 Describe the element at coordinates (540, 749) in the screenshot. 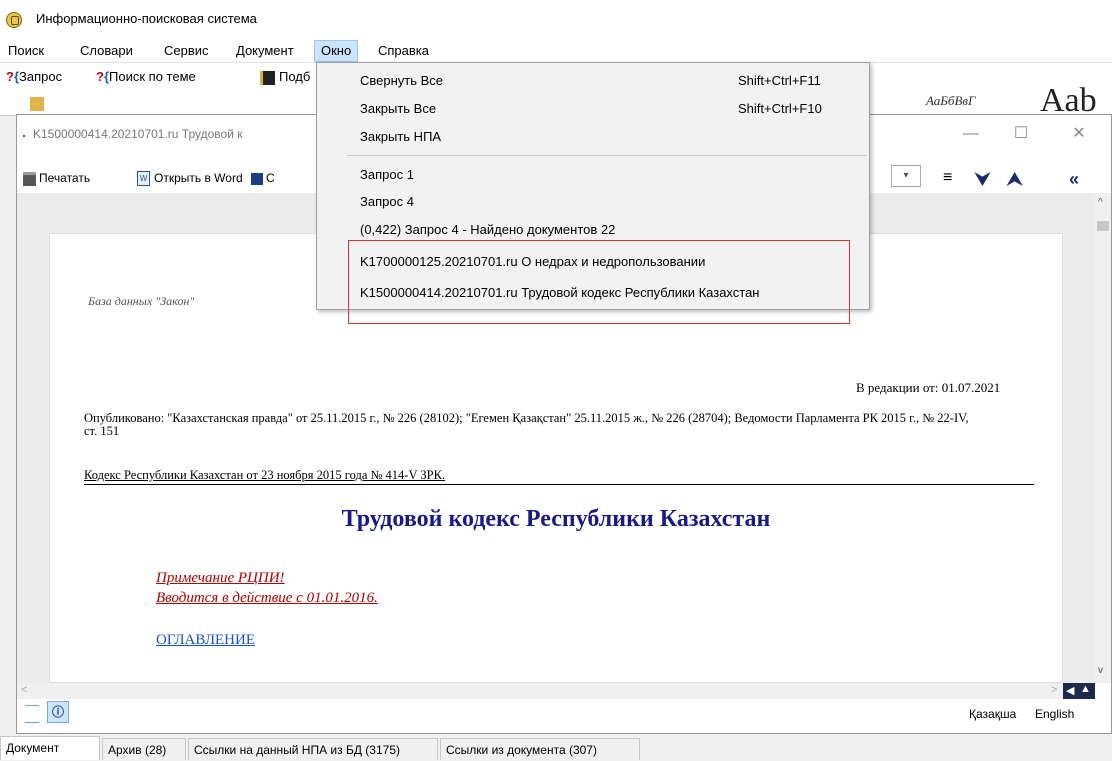

I see `tab-links-from: Ссылки из документа (307)` at that location.